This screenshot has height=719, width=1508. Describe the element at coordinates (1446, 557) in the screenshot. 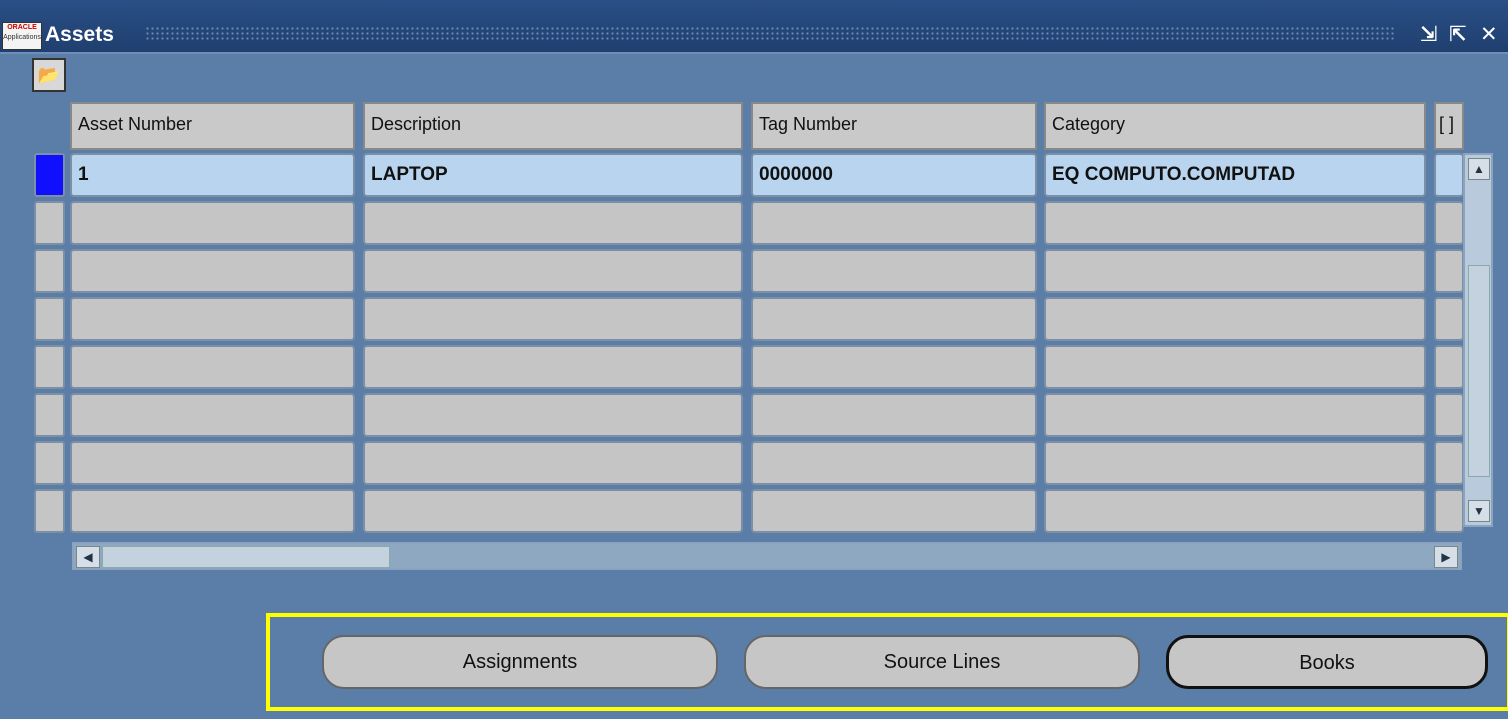

I see `scroll-right-icon: ▶` at that location.